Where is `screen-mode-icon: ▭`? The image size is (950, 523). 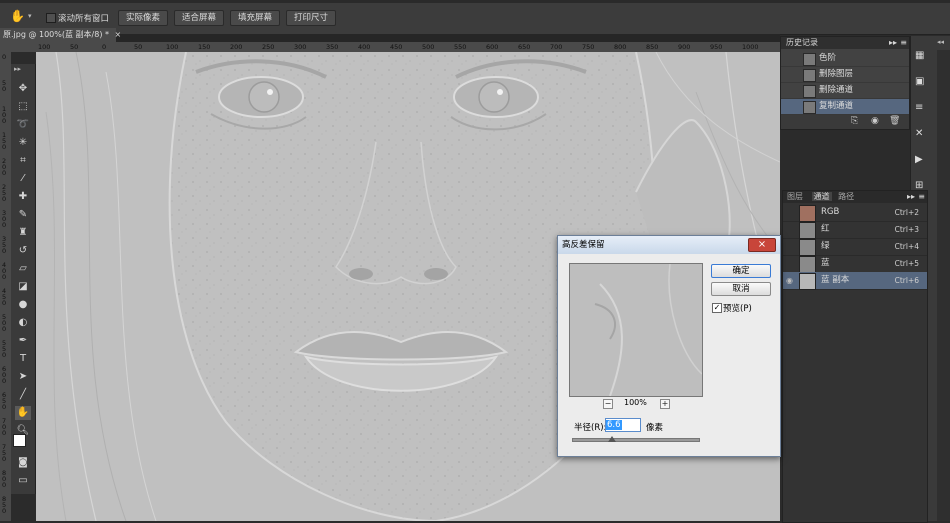
screen-mode-icon: ▭ is located at coordinates (23, 481).